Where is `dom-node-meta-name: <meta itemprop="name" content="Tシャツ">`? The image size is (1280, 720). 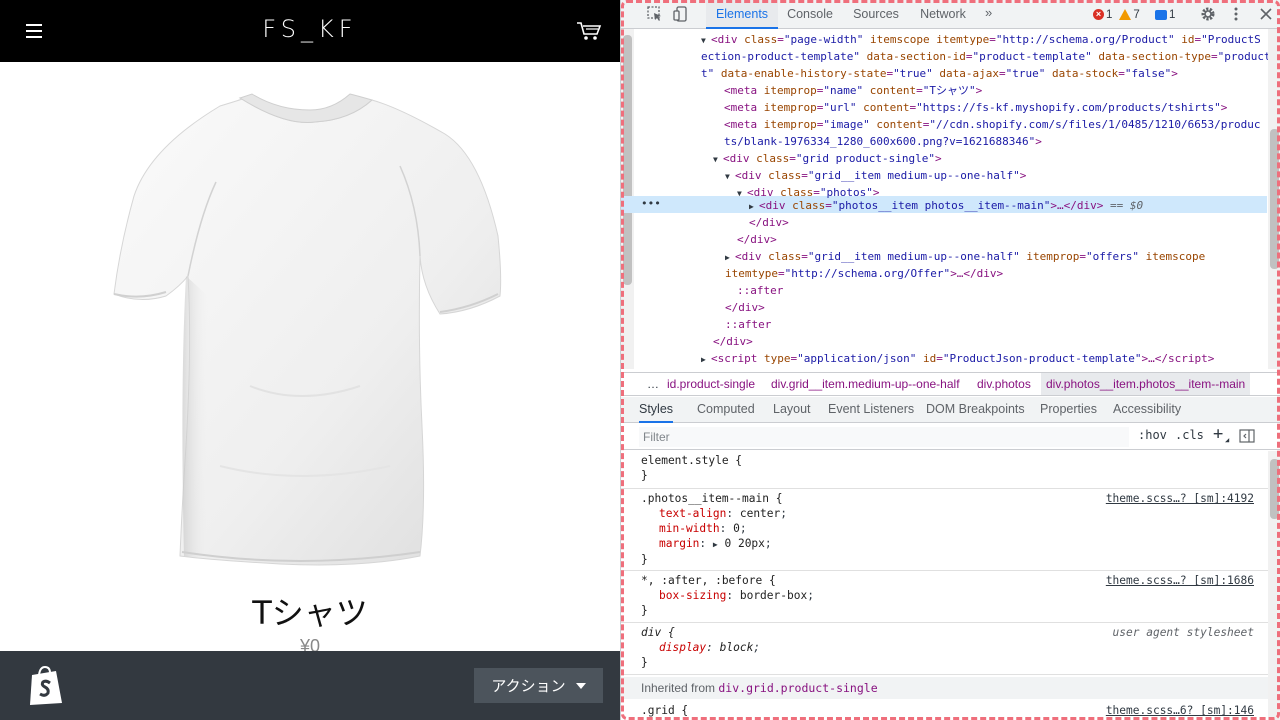 dom-node-meta-name: <meta itemprop="name" content="Tシャツ"> is located at coordinates (853, 90).